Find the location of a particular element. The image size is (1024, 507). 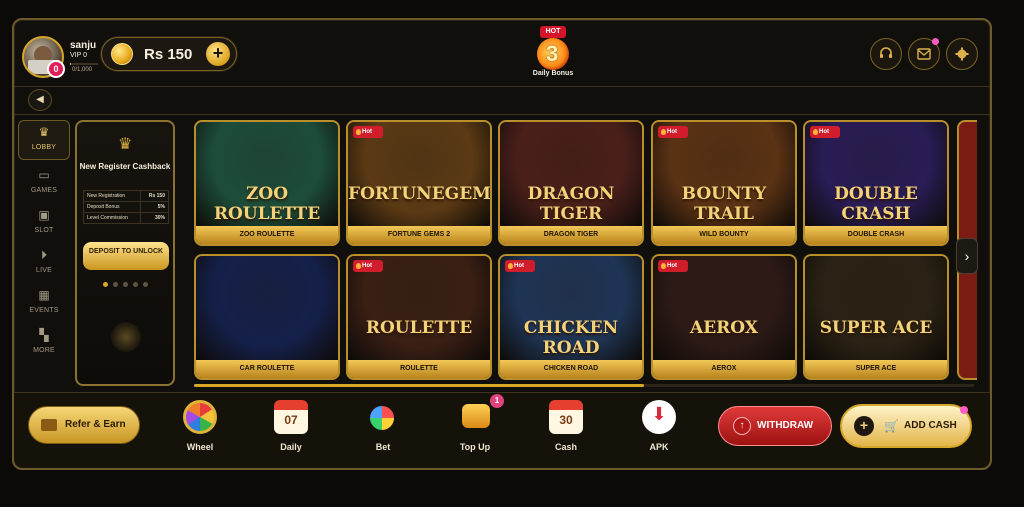

gift-card-icon is located at coordinates (49, 425).